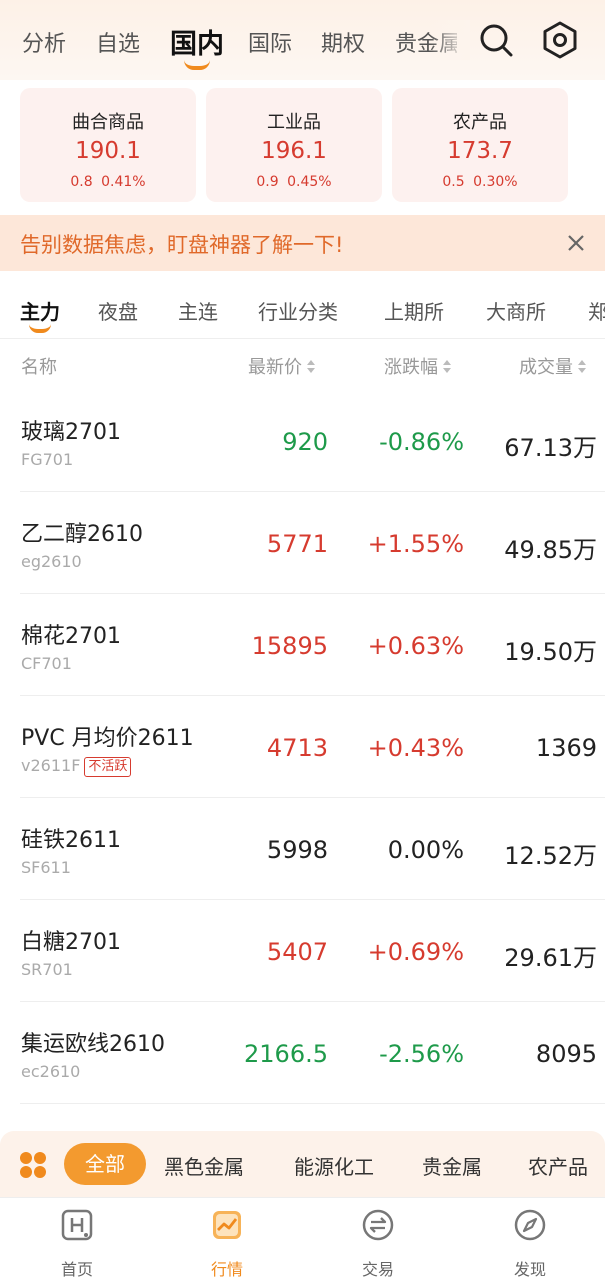 Image resolution: width=605 pixels, height=1279 pixels. What do you see at coordinates (596, 310) in the screenshot?
I see `tab-czce: 郑` at bounding box center [596, 310].